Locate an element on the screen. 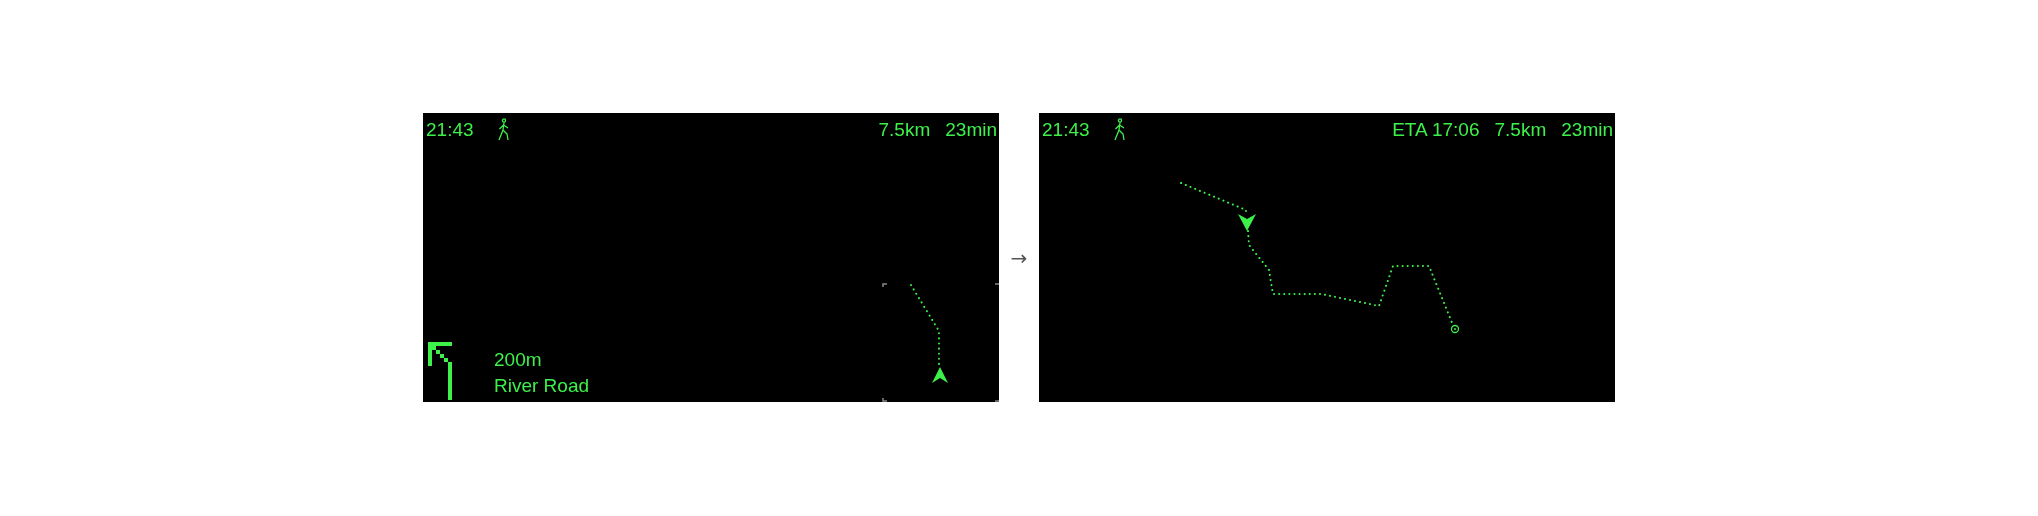 Image resolution: width=2038 pixels, height=516 pixels. destination-icon is located at coordinates (1455, 329).